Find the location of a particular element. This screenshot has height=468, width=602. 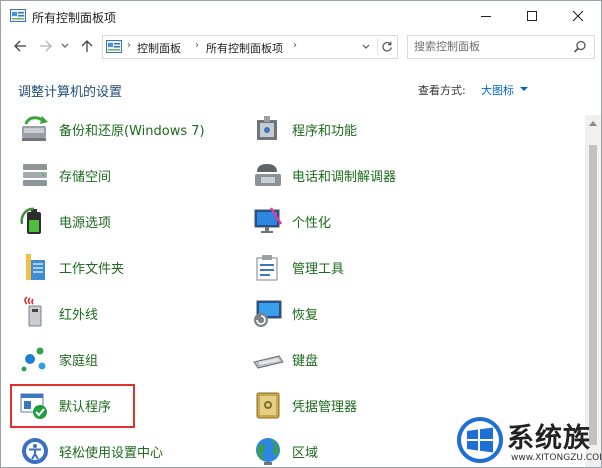

item-label: 存储空间 is located at coordinates (85, 177).